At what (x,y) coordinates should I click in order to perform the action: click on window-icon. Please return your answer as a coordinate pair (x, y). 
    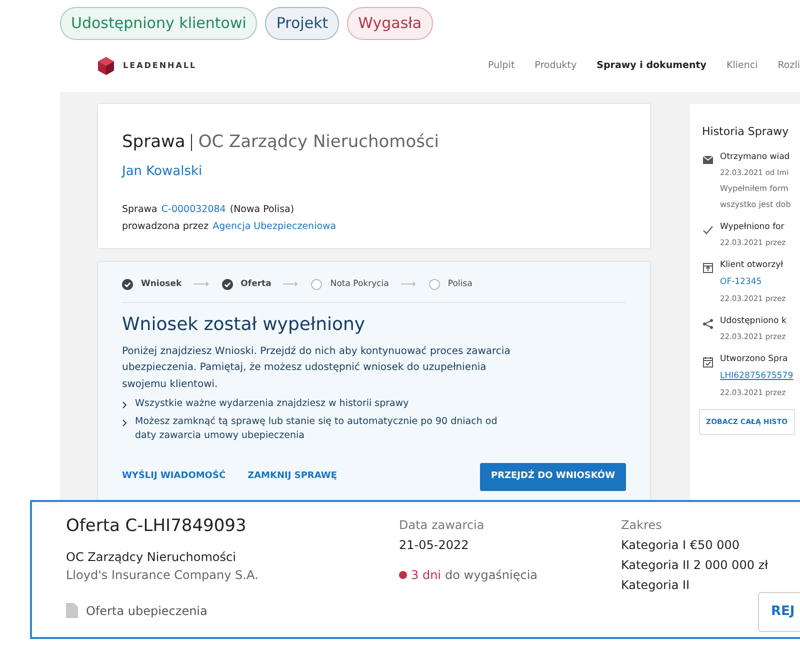
    Looking at the image, I should click on (708, 268).